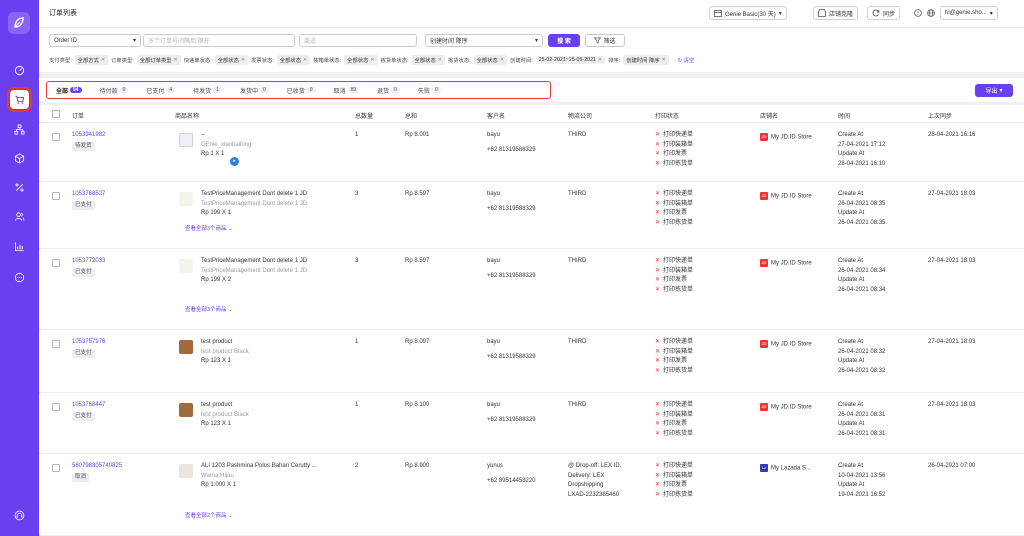 Image resolution: width=1024 pixels, height=536 pixels. Describe the element at coordinates (969, 13) in the screenshot. I see `account-menu: hi@genie.sho... ▾` at that location.